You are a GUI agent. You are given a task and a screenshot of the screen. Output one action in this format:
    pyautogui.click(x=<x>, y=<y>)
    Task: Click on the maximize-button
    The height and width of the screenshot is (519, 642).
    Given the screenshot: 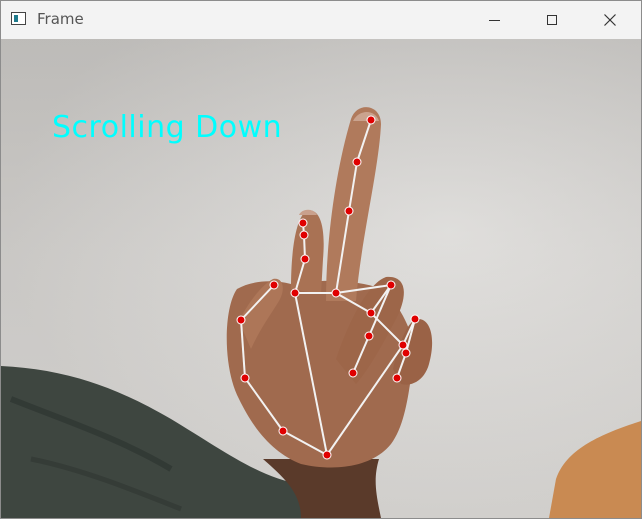 What is the action you would take?
    pyautogui.click(x=552, y=19)
    